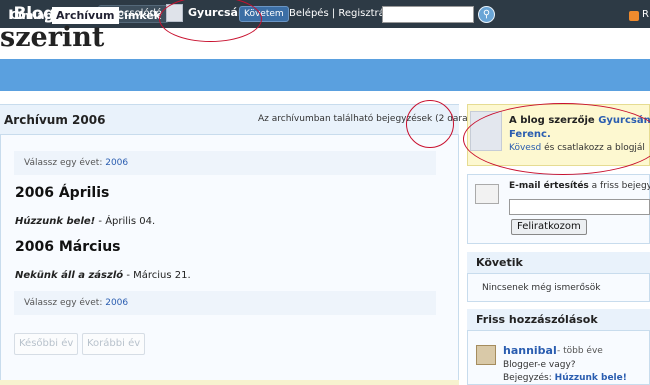 This screenshot has width=650, height=385. Describe the element at coordinates (158, 275) in the screenshot. I see `entry-date: - Március 21.` at that location.